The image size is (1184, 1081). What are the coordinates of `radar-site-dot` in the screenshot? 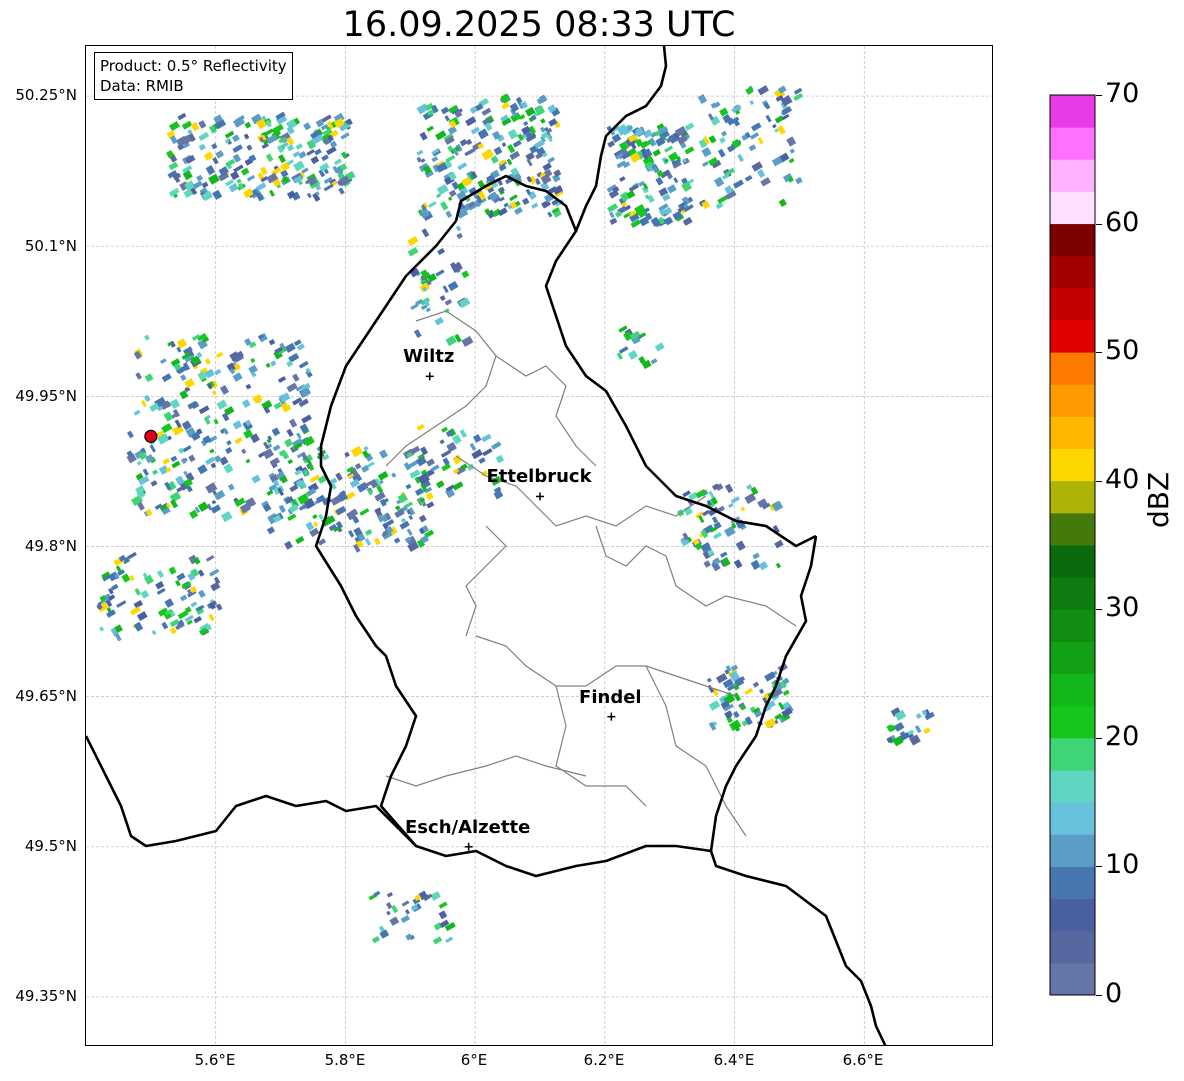 It's located at (151, 436).